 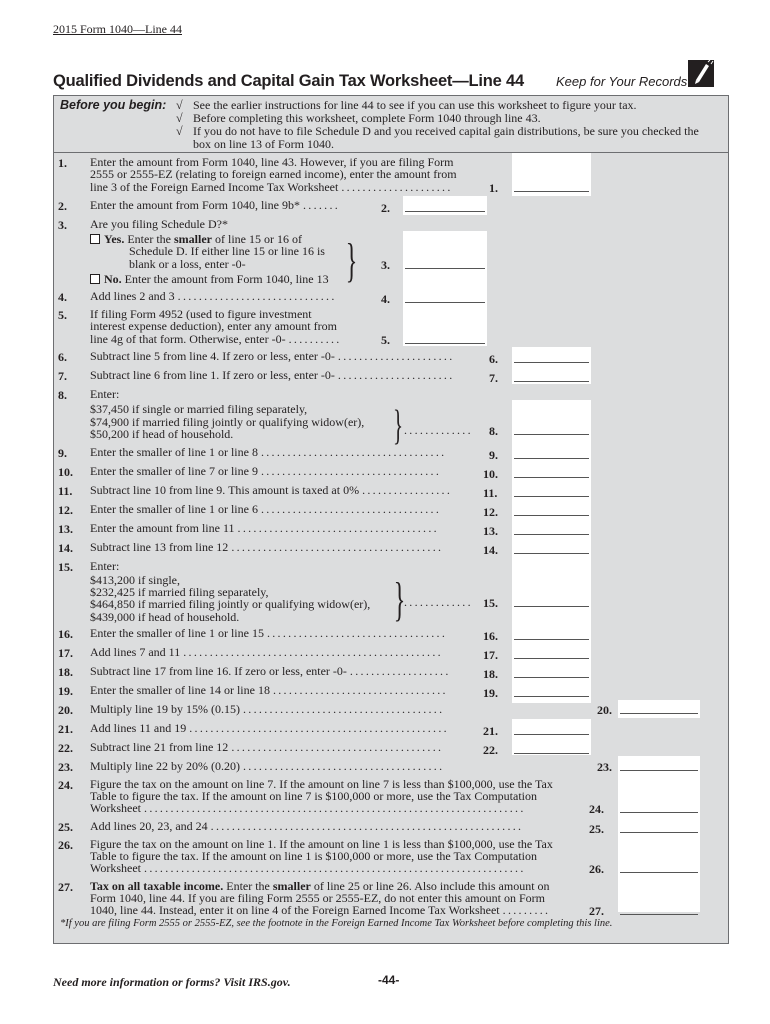 What do you see at coordinates (551, 191) in the screenshot?
I see `line-1-input` at bounding box center [551, 191].